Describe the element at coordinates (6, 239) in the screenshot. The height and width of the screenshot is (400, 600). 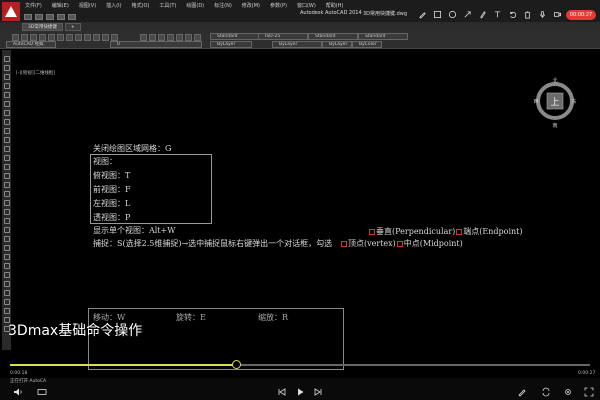
I see `modify-erase-icon` at that location.